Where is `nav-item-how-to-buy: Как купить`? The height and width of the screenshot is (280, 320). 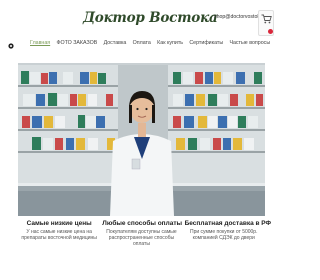
nav-item-how-to-buy: Как купить is located at coordinates (170, 45).